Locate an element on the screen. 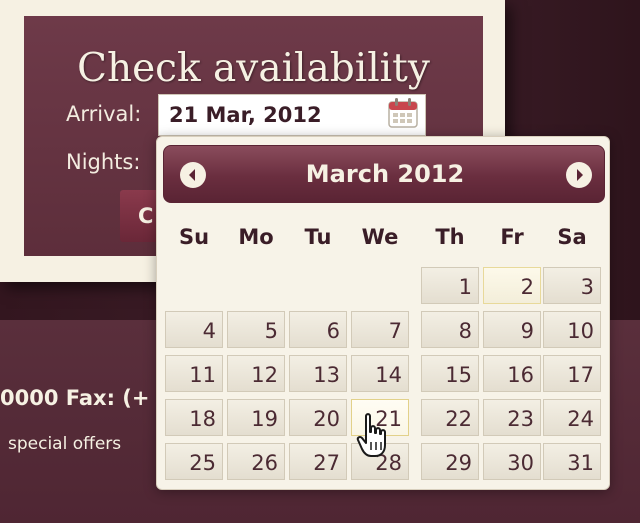  datepicker-header: March 2012 is located at coordinates (384, 174).